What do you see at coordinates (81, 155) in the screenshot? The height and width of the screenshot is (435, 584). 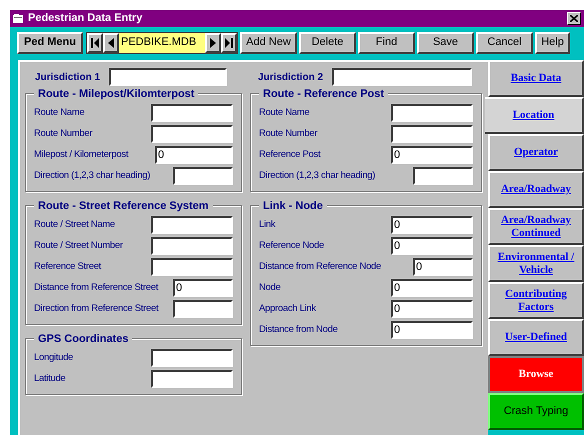 I see `field-label: Milepost / Kilometerpost` at bounding box center [81, 155].